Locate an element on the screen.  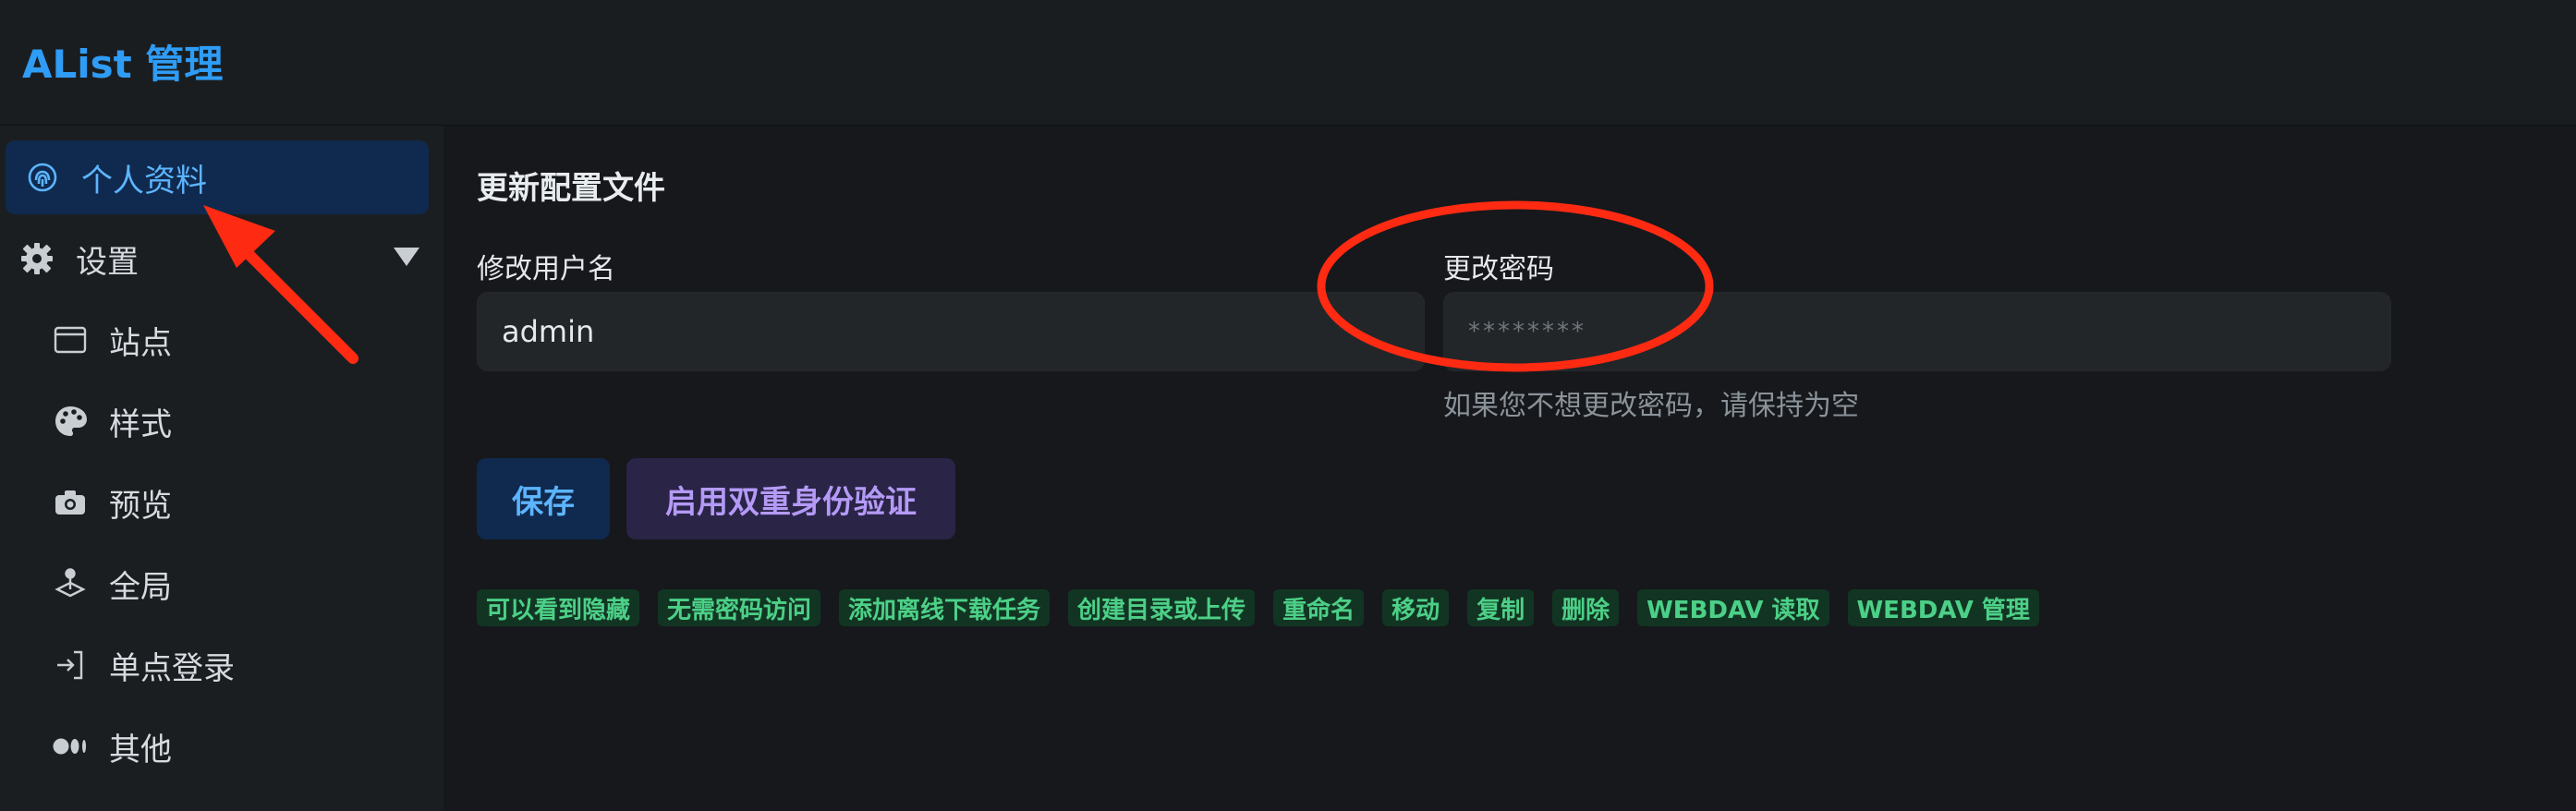
annotation-ellipse is located at coordinates (1515, 286).